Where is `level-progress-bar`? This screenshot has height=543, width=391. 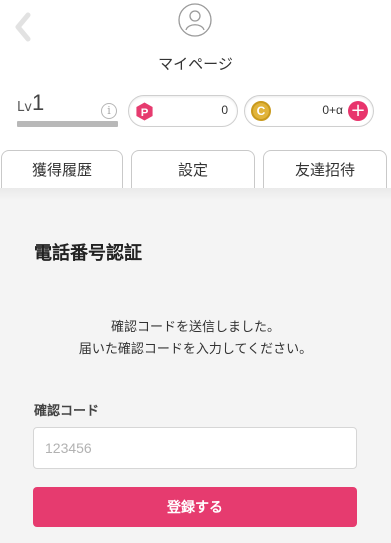
level-progress-bar is located at coordinates (67, 124).